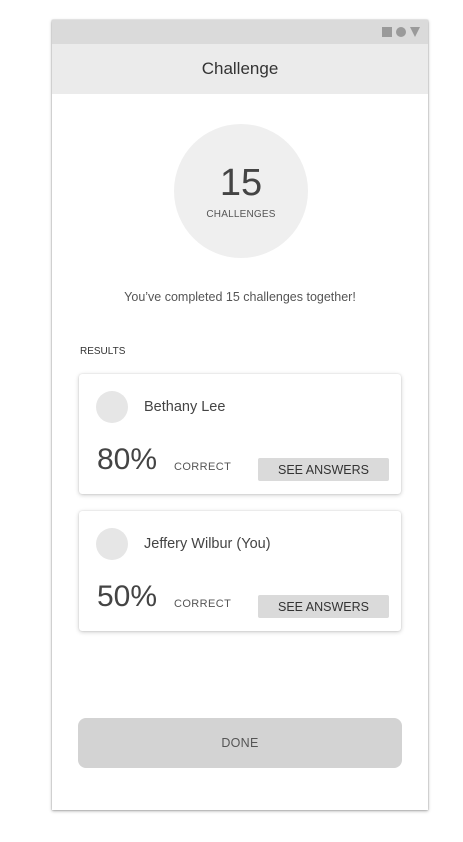 Image resolution: width=463 pixels, height=842 pixels. Describe the element at coordinates (127, 596) in the screenshot. I see `score-percent: 50%` at that location.